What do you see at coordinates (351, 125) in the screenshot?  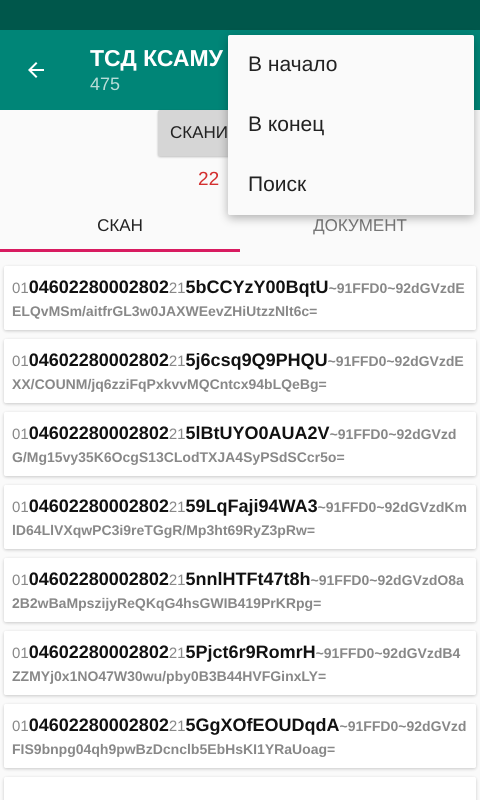 I see `menu-item: В конец` at bounding box center [351, 125].